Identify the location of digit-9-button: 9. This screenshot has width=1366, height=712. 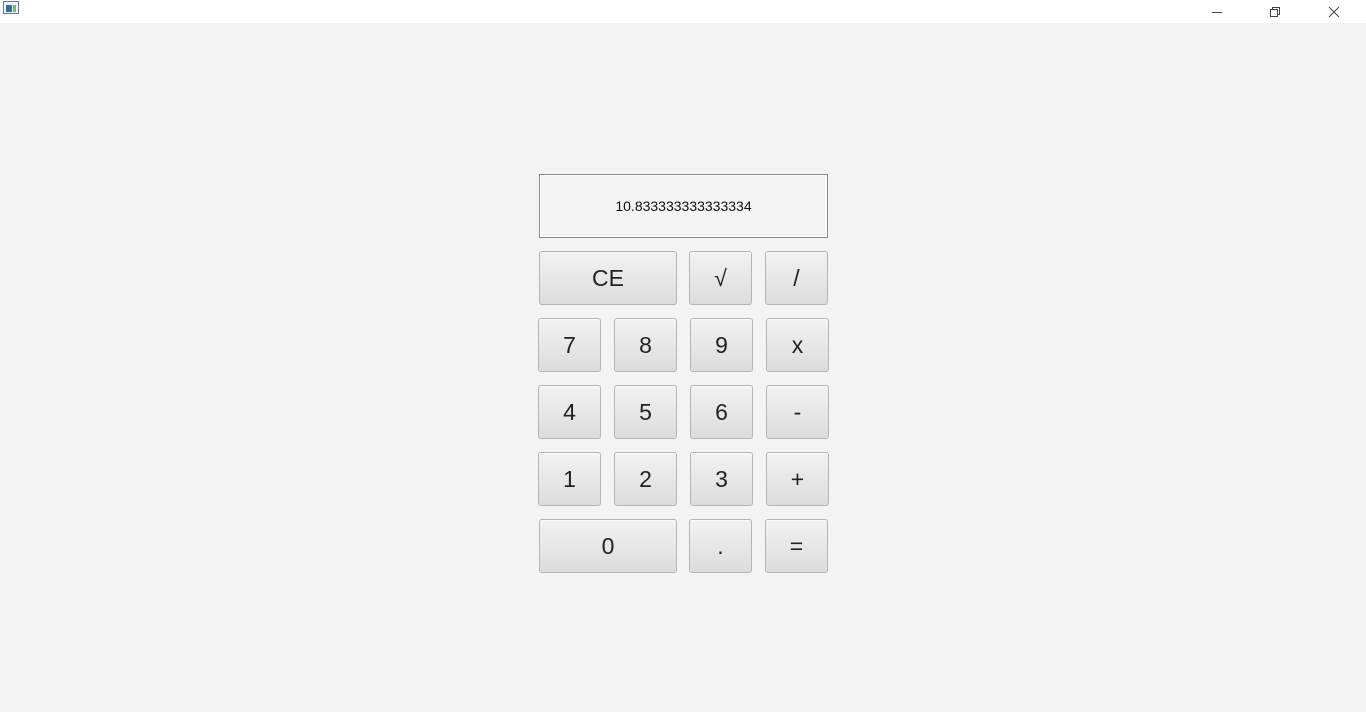
(721, 345).